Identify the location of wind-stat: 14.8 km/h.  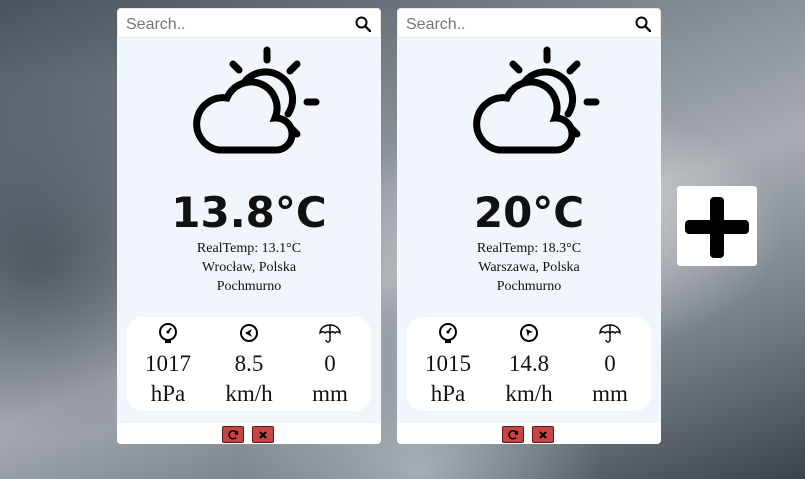
(529, 364).